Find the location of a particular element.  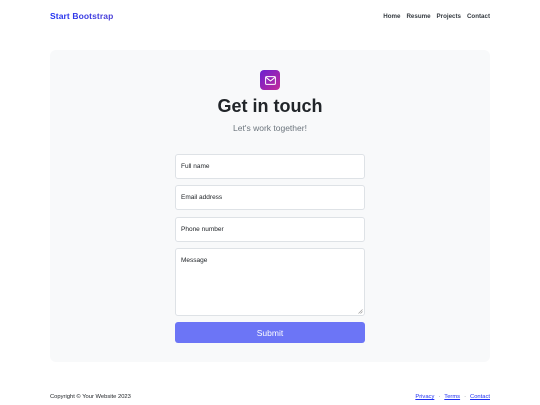

brand-logo-link: Start Bootstrap is located at coordinates (81, 16).